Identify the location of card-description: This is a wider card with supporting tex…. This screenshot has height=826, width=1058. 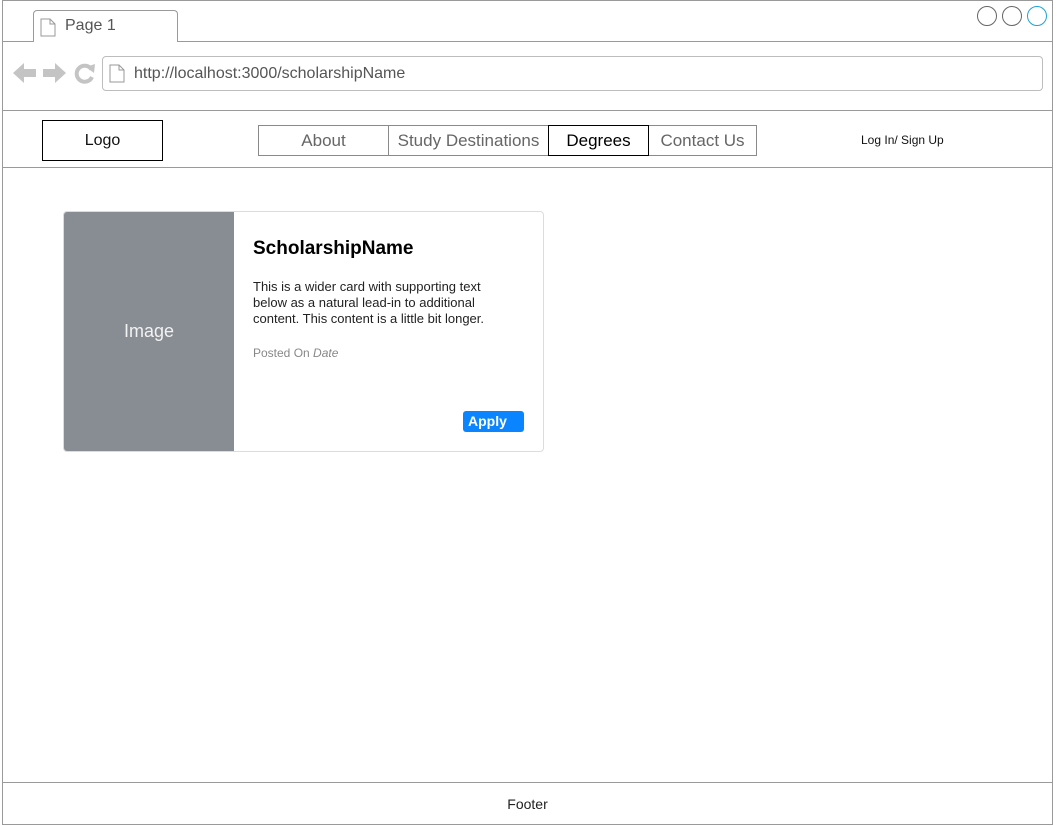
(369, 302).